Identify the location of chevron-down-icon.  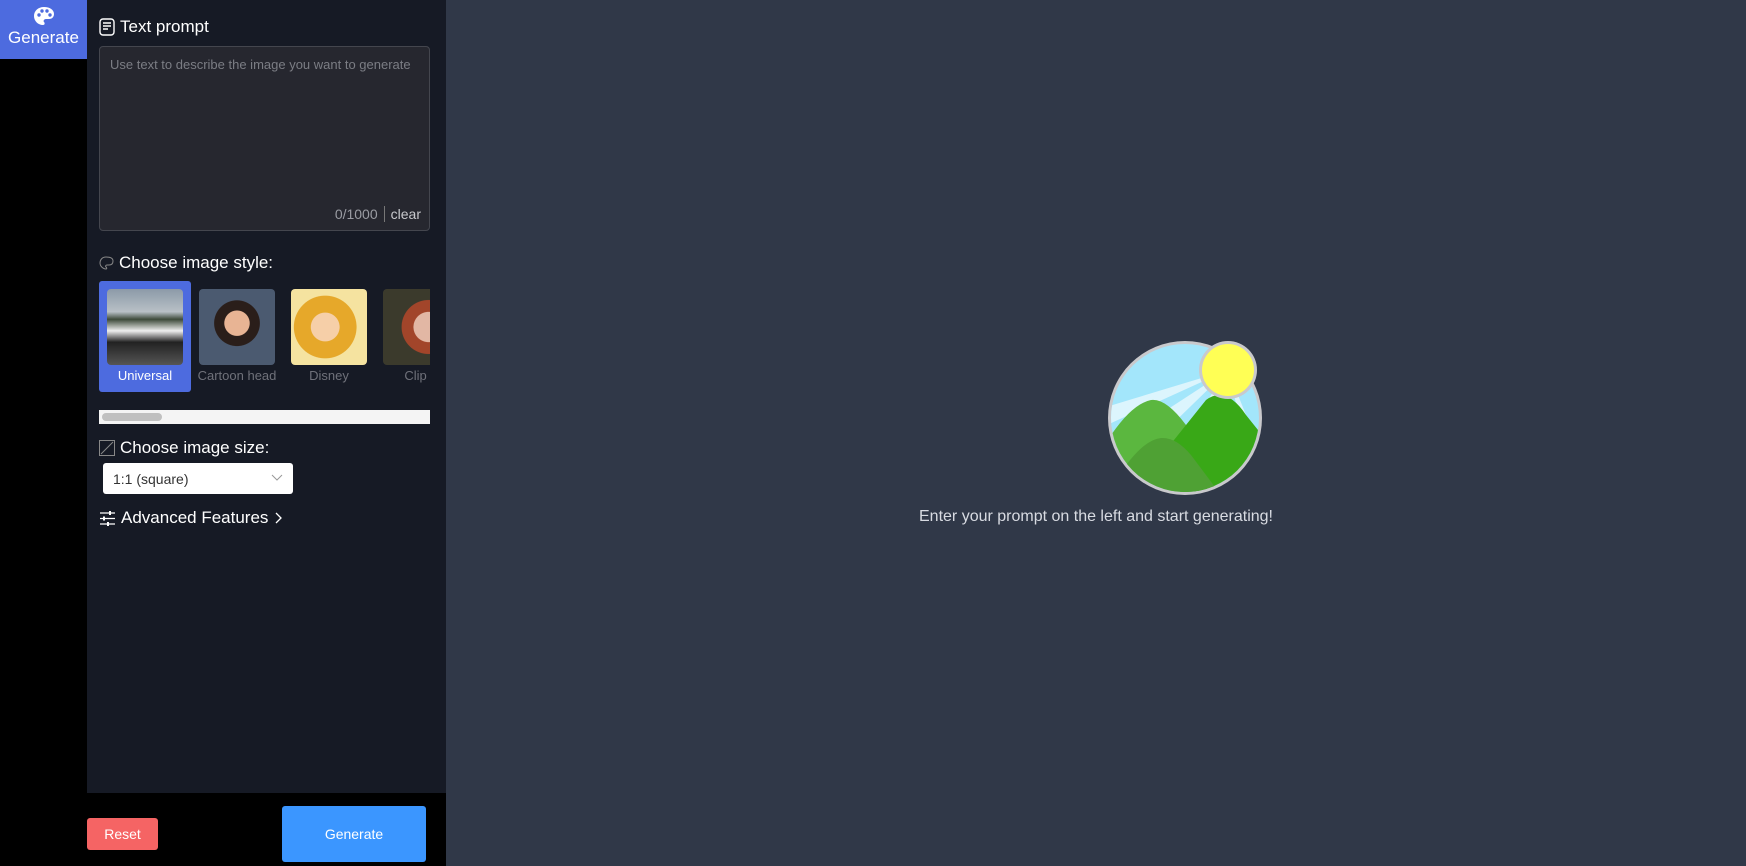
(277, 477).